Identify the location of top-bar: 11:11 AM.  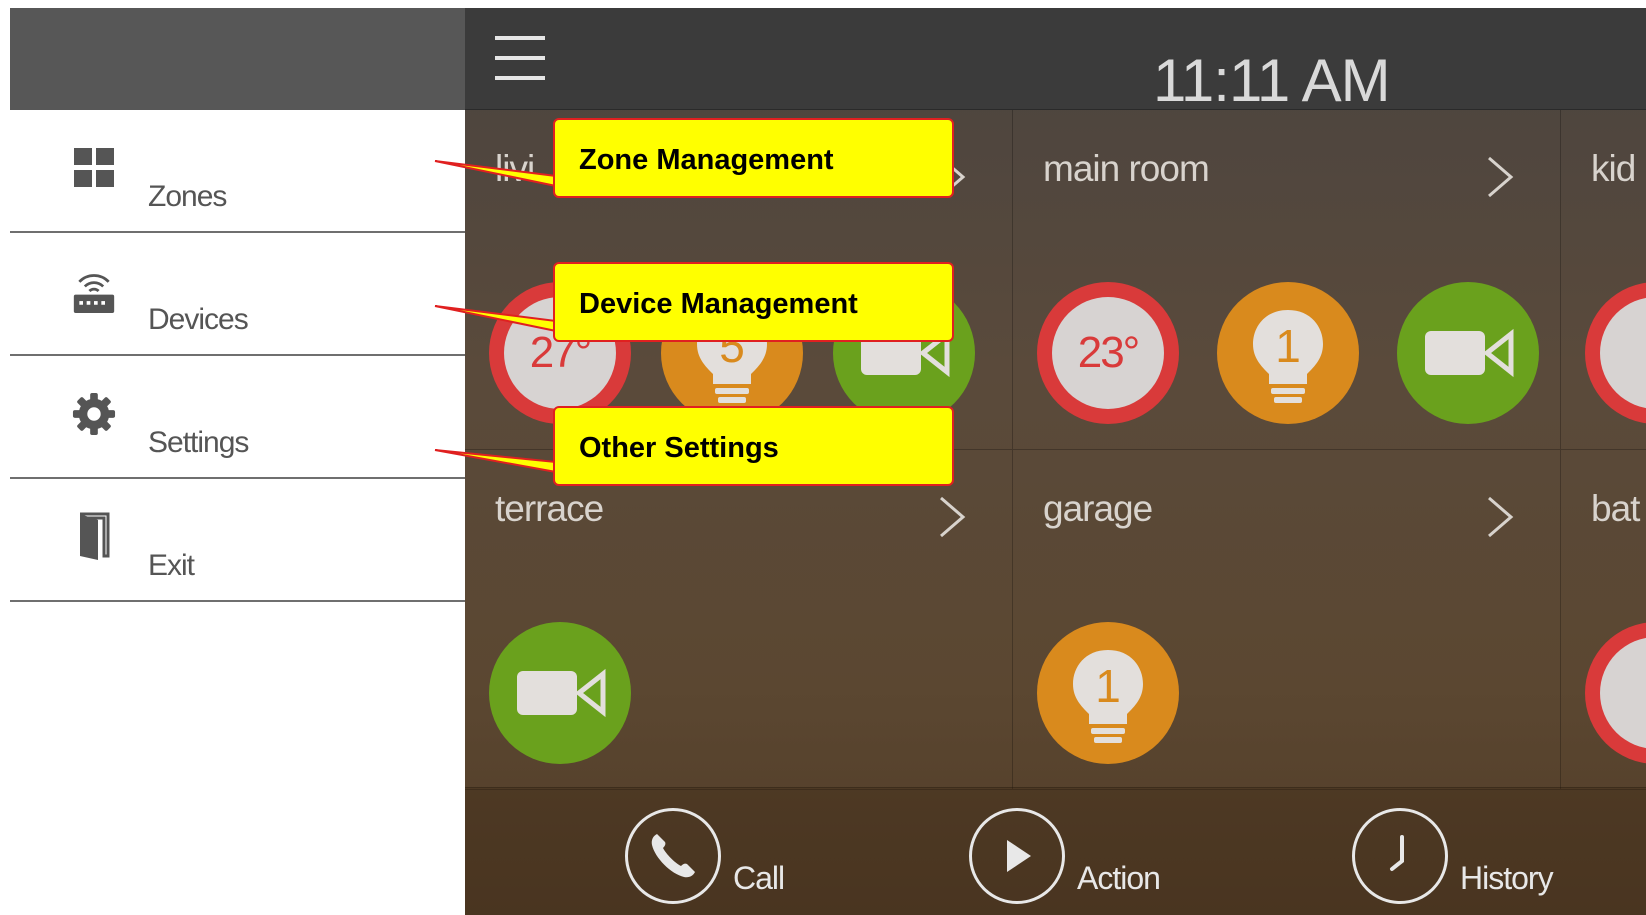
(1055, 61).